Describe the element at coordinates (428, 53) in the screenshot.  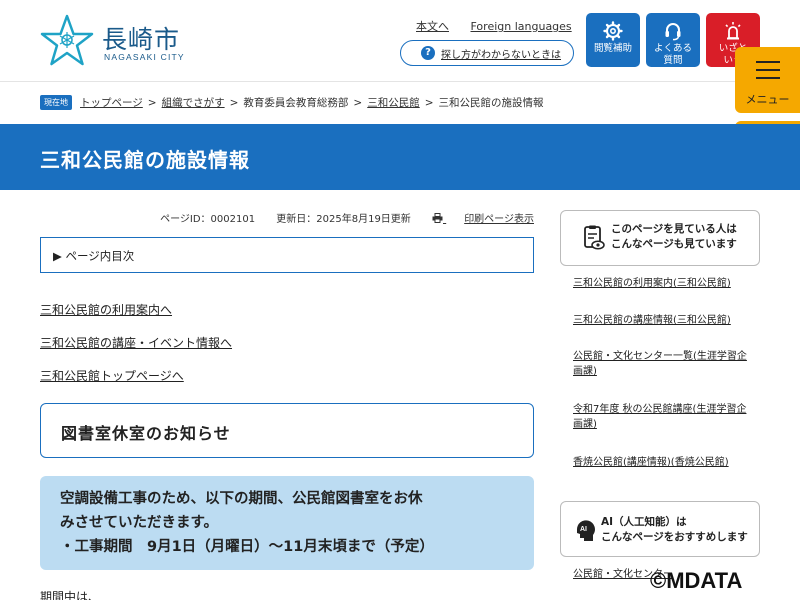
I see `question-icon: ?` at that location.